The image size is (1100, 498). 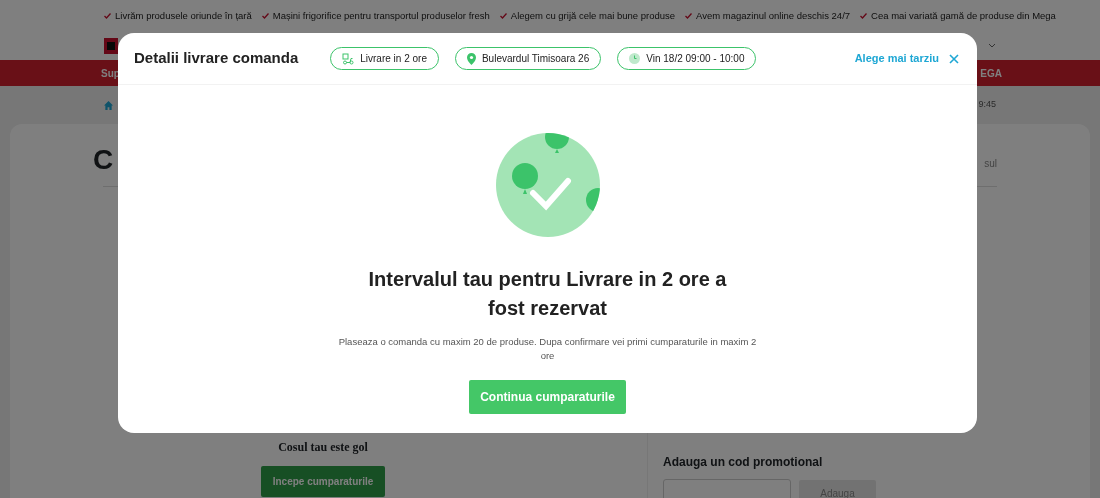 What do you see at coordinates (991, 73) in the screenshot?
I see `nav-item: EGA` at bounding box center [991, 73].